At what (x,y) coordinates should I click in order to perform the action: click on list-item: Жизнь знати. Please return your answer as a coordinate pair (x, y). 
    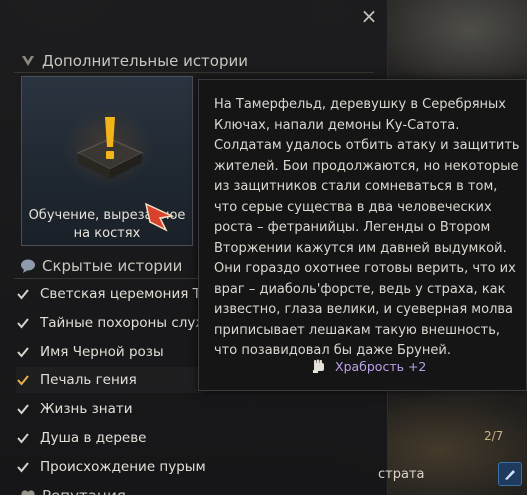
    Looking at the image, I should click on (111, 409).